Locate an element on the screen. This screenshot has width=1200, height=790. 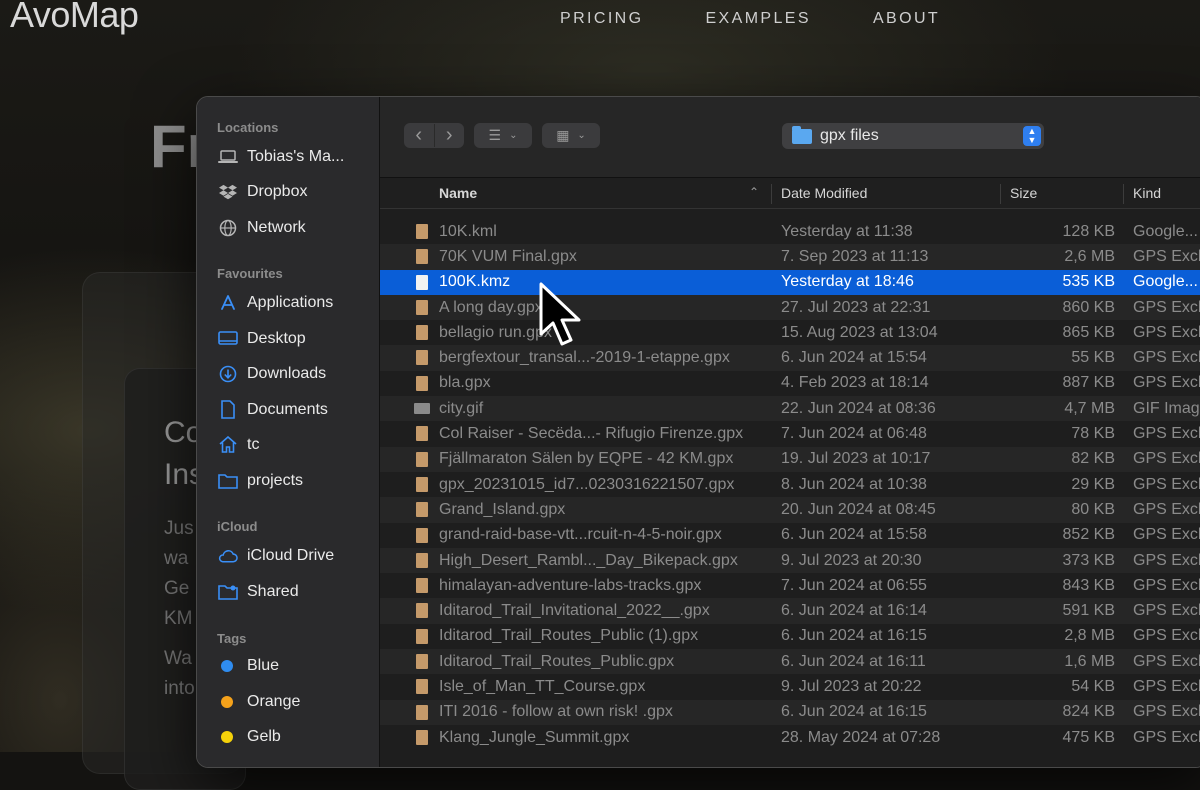
folder-path-select: gpx files ▲ ▼ is located at coordinates (913, 136).